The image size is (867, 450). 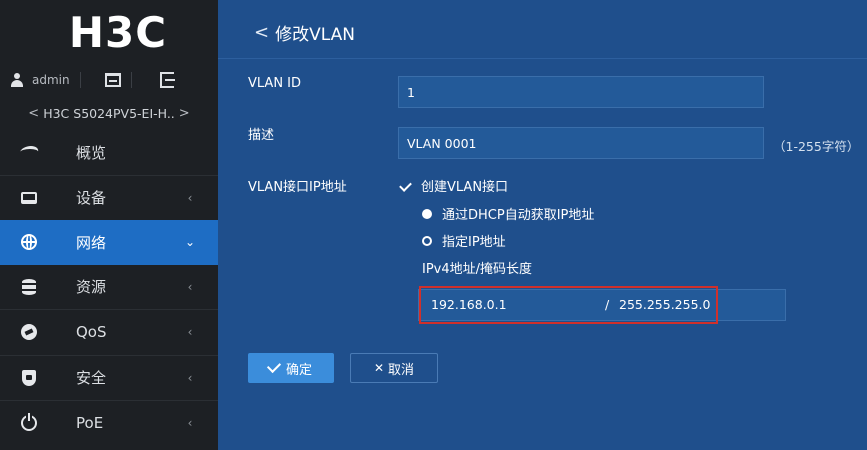 I want to click on sidebar-item-poe: PoE ‹, so click(x=109, y=423).